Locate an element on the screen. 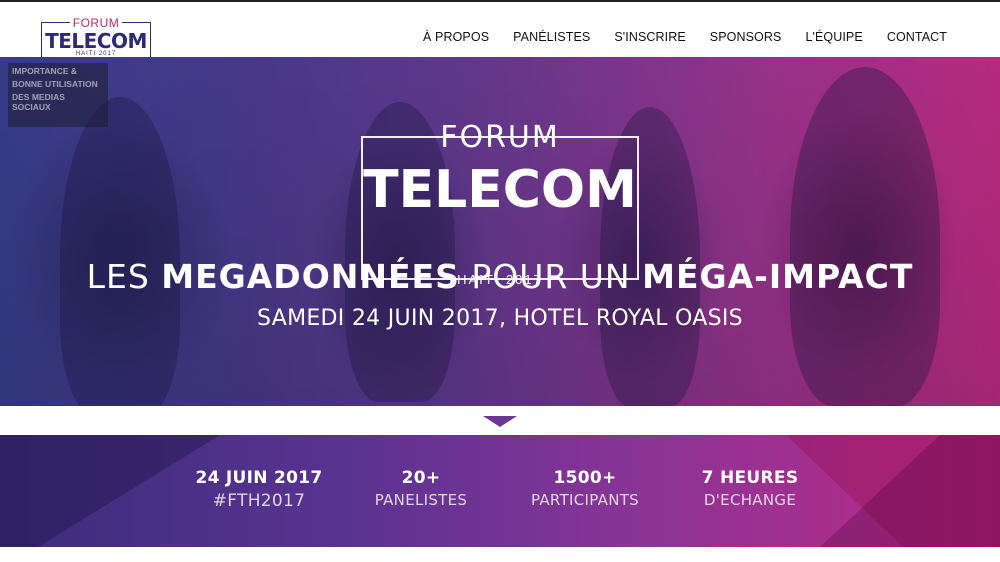  title-part: POUR UN is located at coordinates (551, 276).